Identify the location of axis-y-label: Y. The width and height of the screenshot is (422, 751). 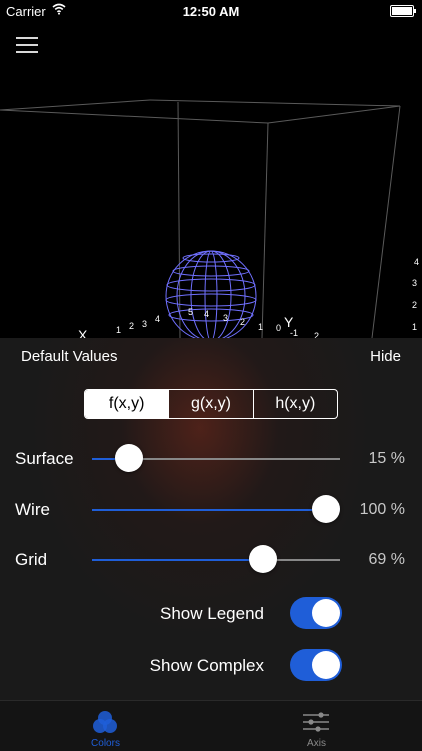
(289, 322).